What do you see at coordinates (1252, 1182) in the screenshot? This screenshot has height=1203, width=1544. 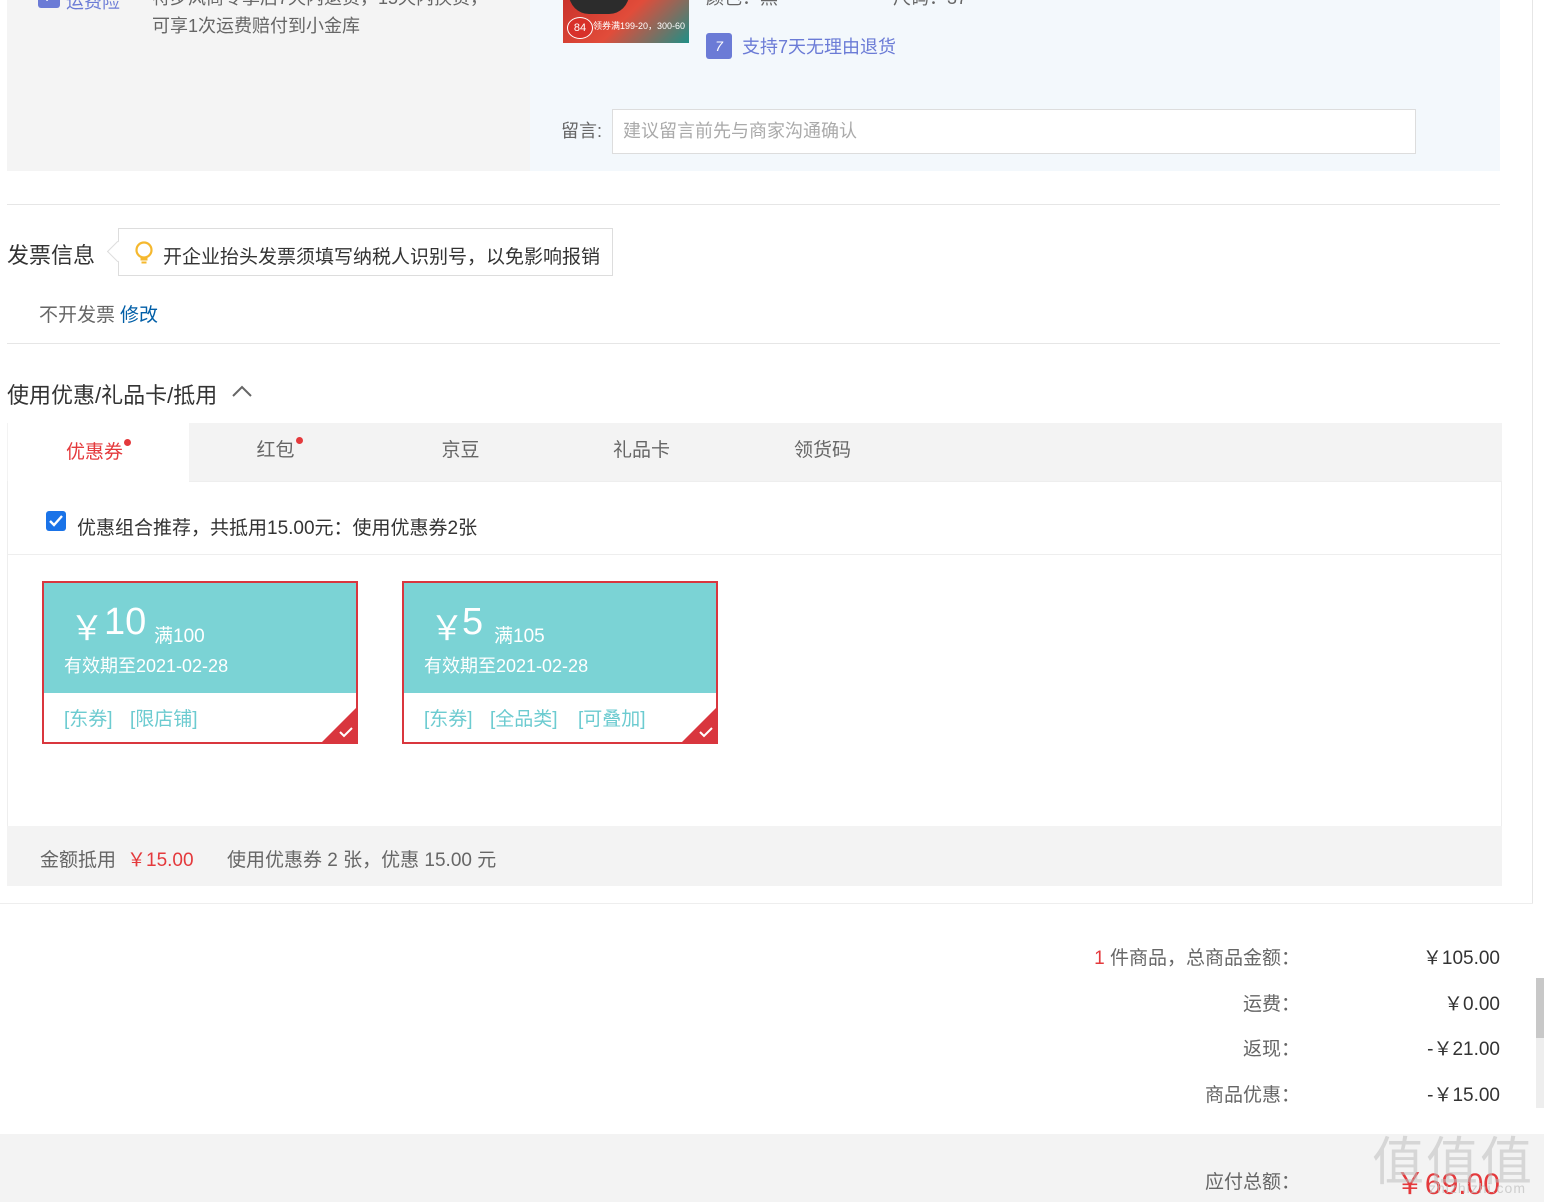 I see `payable-label: 应付总额：` at bounding box center [1252, 1182].